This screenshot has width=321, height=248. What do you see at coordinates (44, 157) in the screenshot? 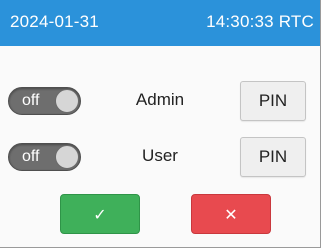
I see `user-toggle: off` at bounding box center [44, 157].